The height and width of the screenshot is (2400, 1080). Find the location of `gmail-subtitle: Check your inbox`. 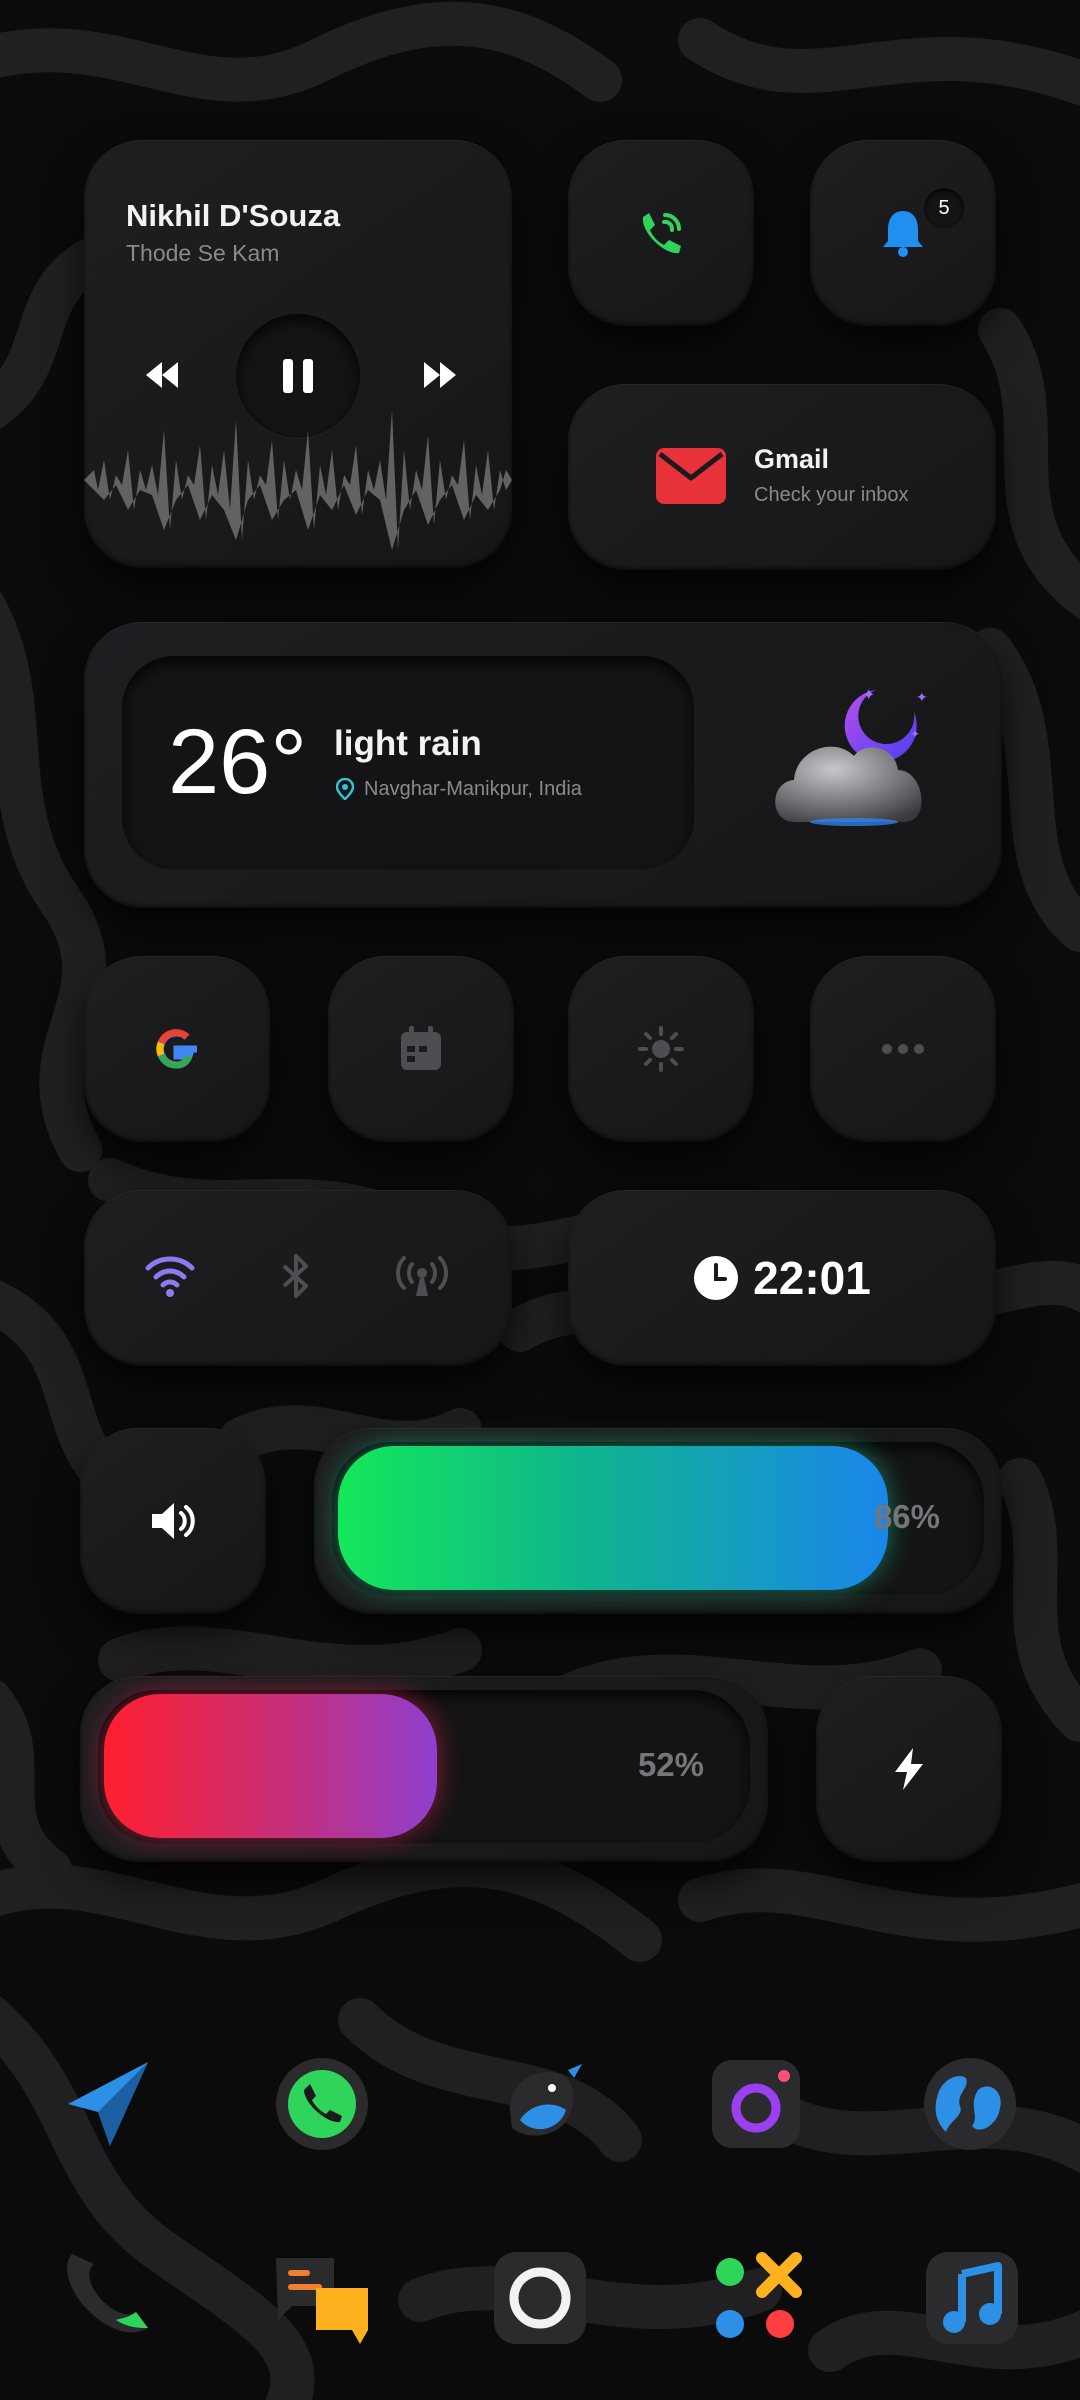

gmail-subtitle: Check your inbox is located at coordinates (831, 495).